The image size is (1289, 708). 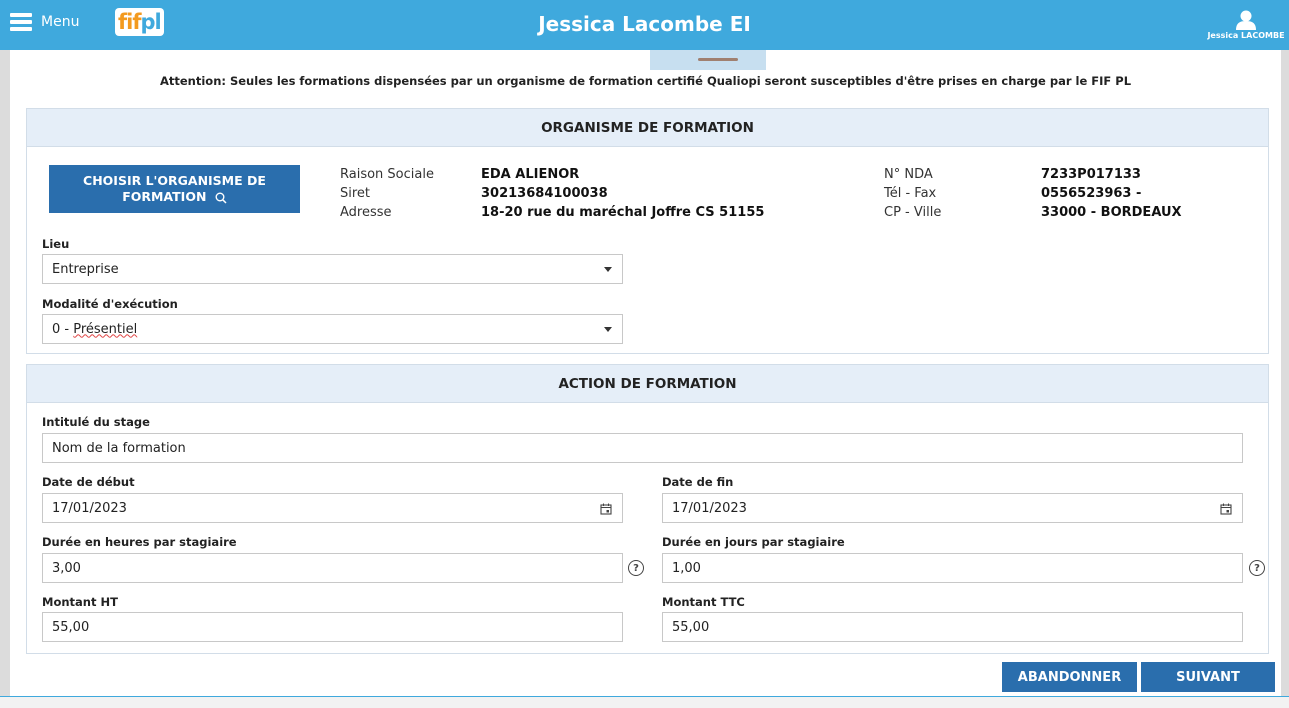 What do you see at coordinates (1091, 193) in the screenshot?
I see `tel-fax-value: 0556523963 -` at bounding box center [1091, 193].